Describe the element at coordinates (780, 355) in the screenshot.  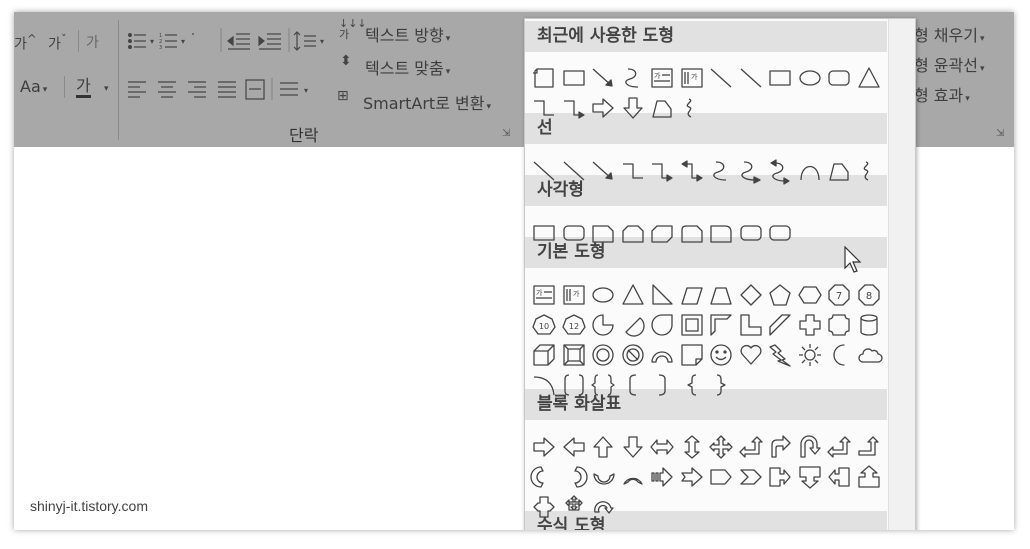
I see `shape-lightning-icon` at that location.